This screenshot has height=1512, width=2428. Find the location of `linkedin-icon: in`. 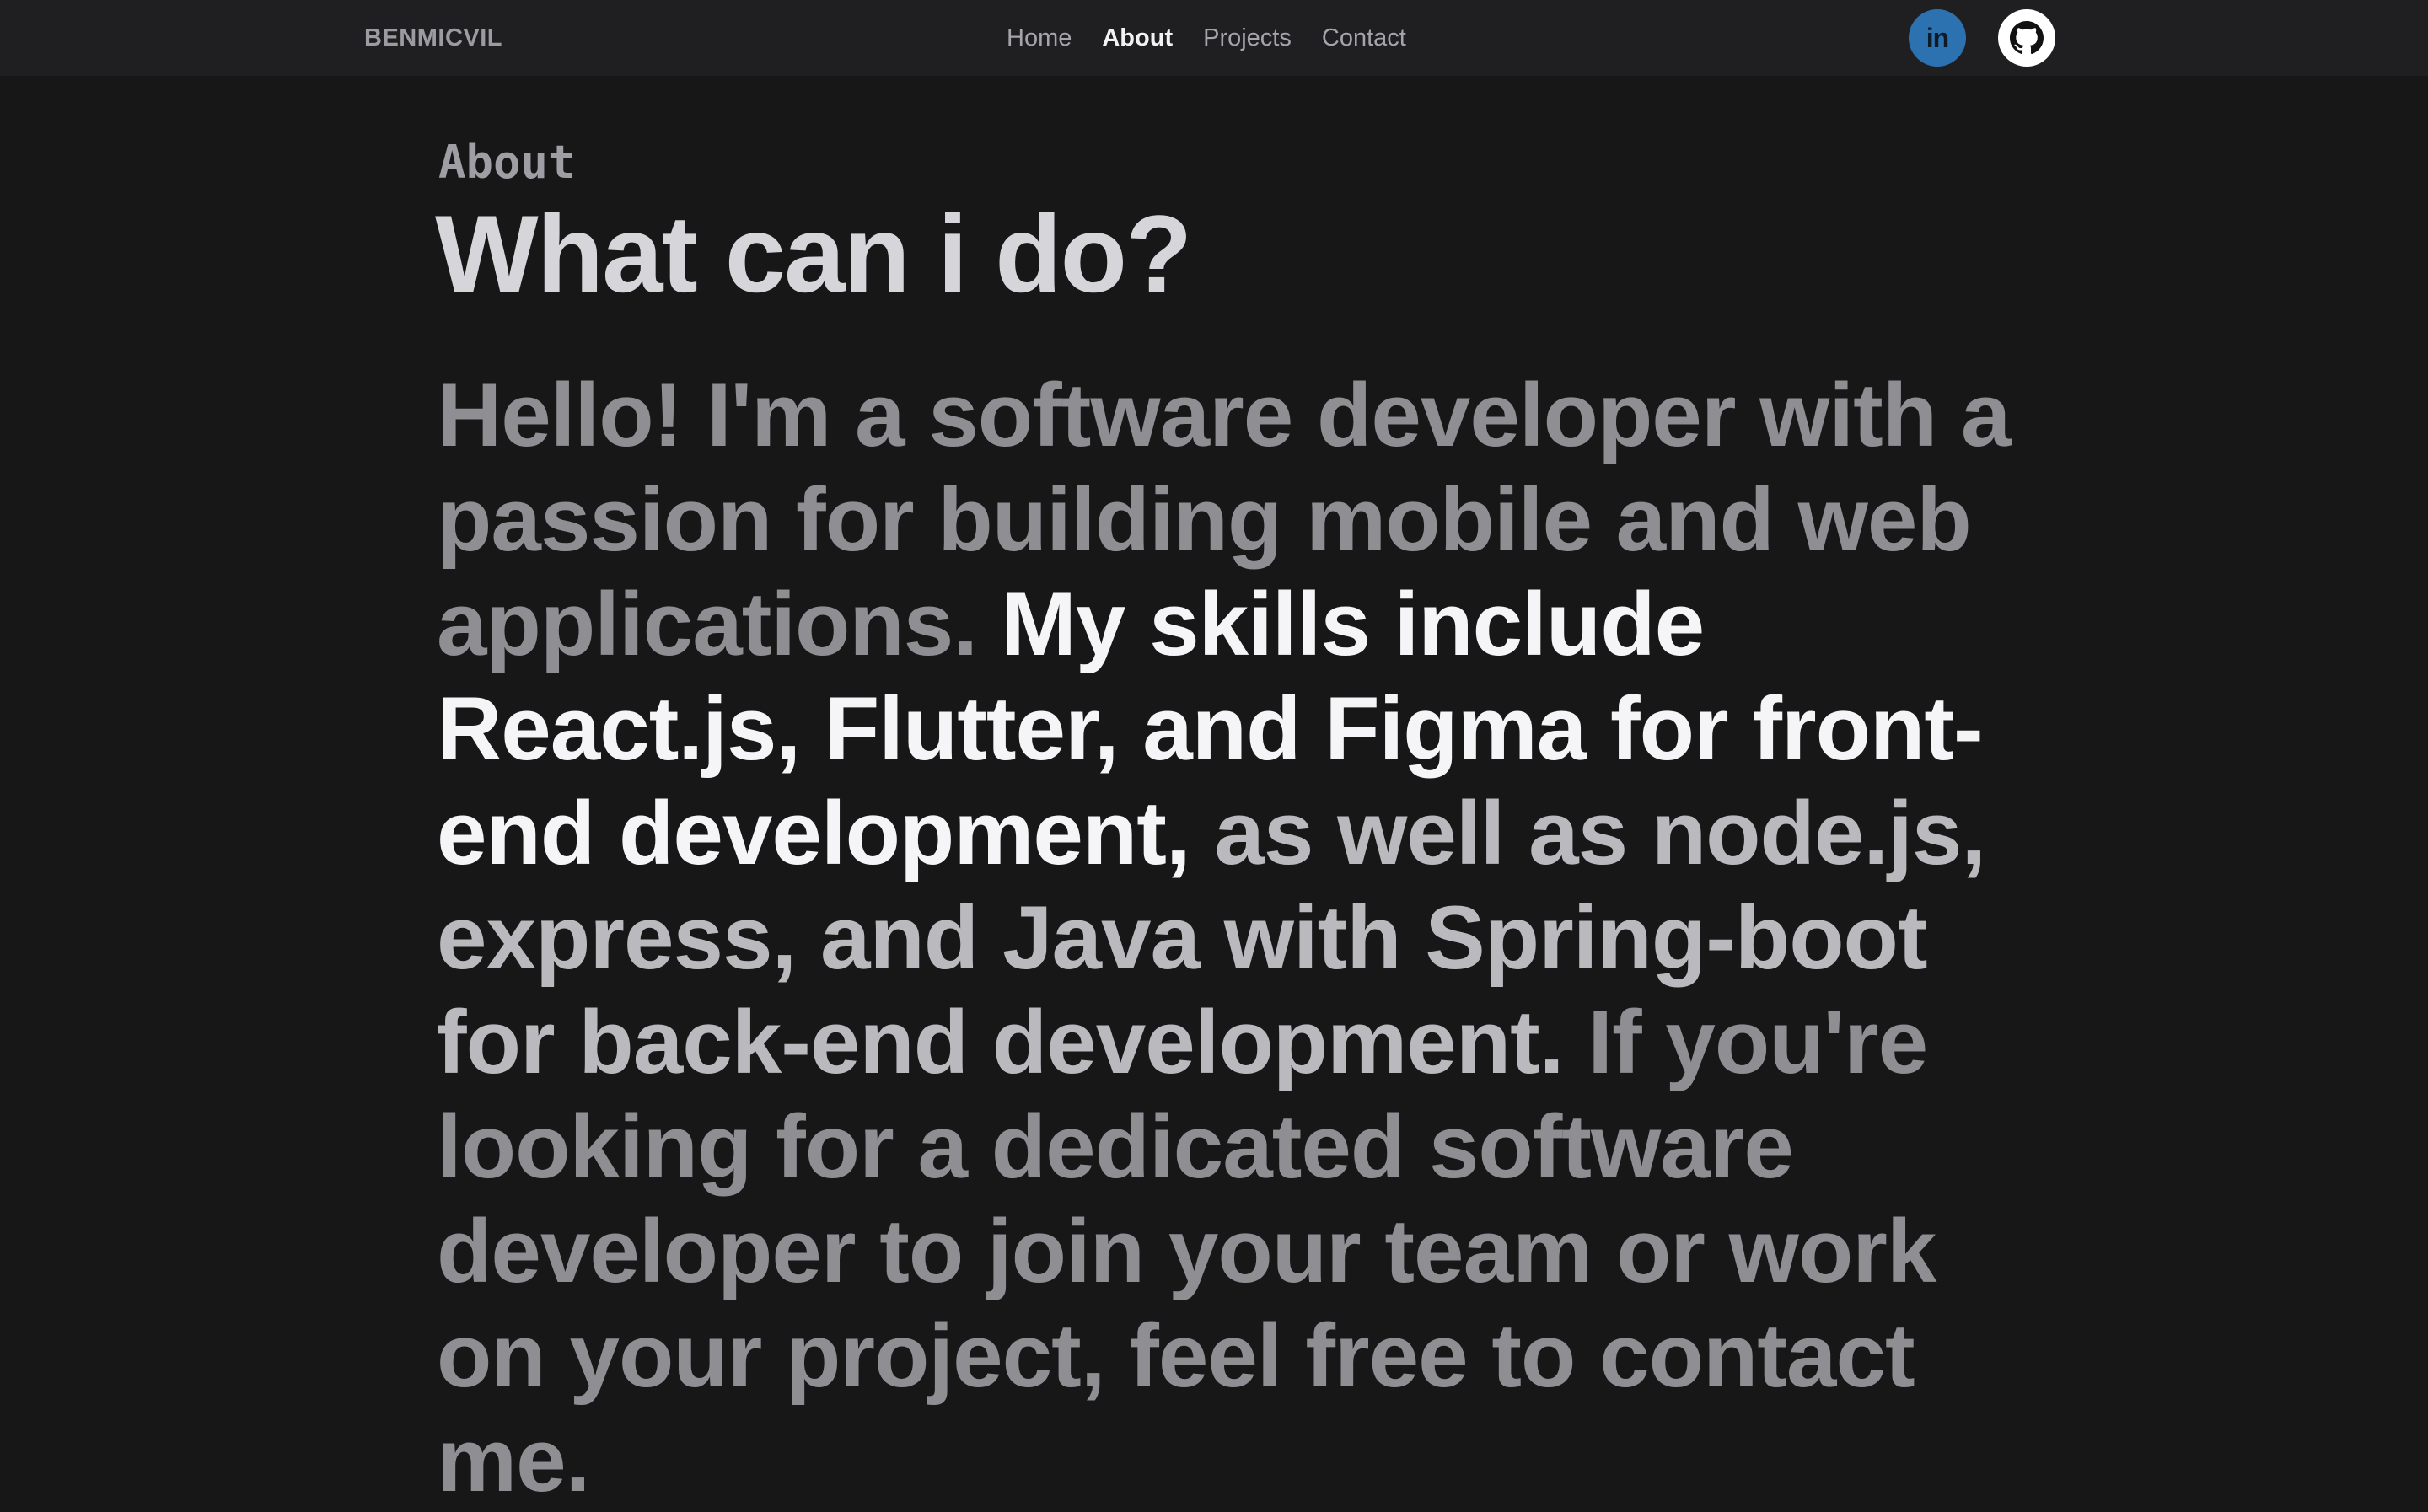

linkedin-icon: in is located at coordinates (1937, 38).